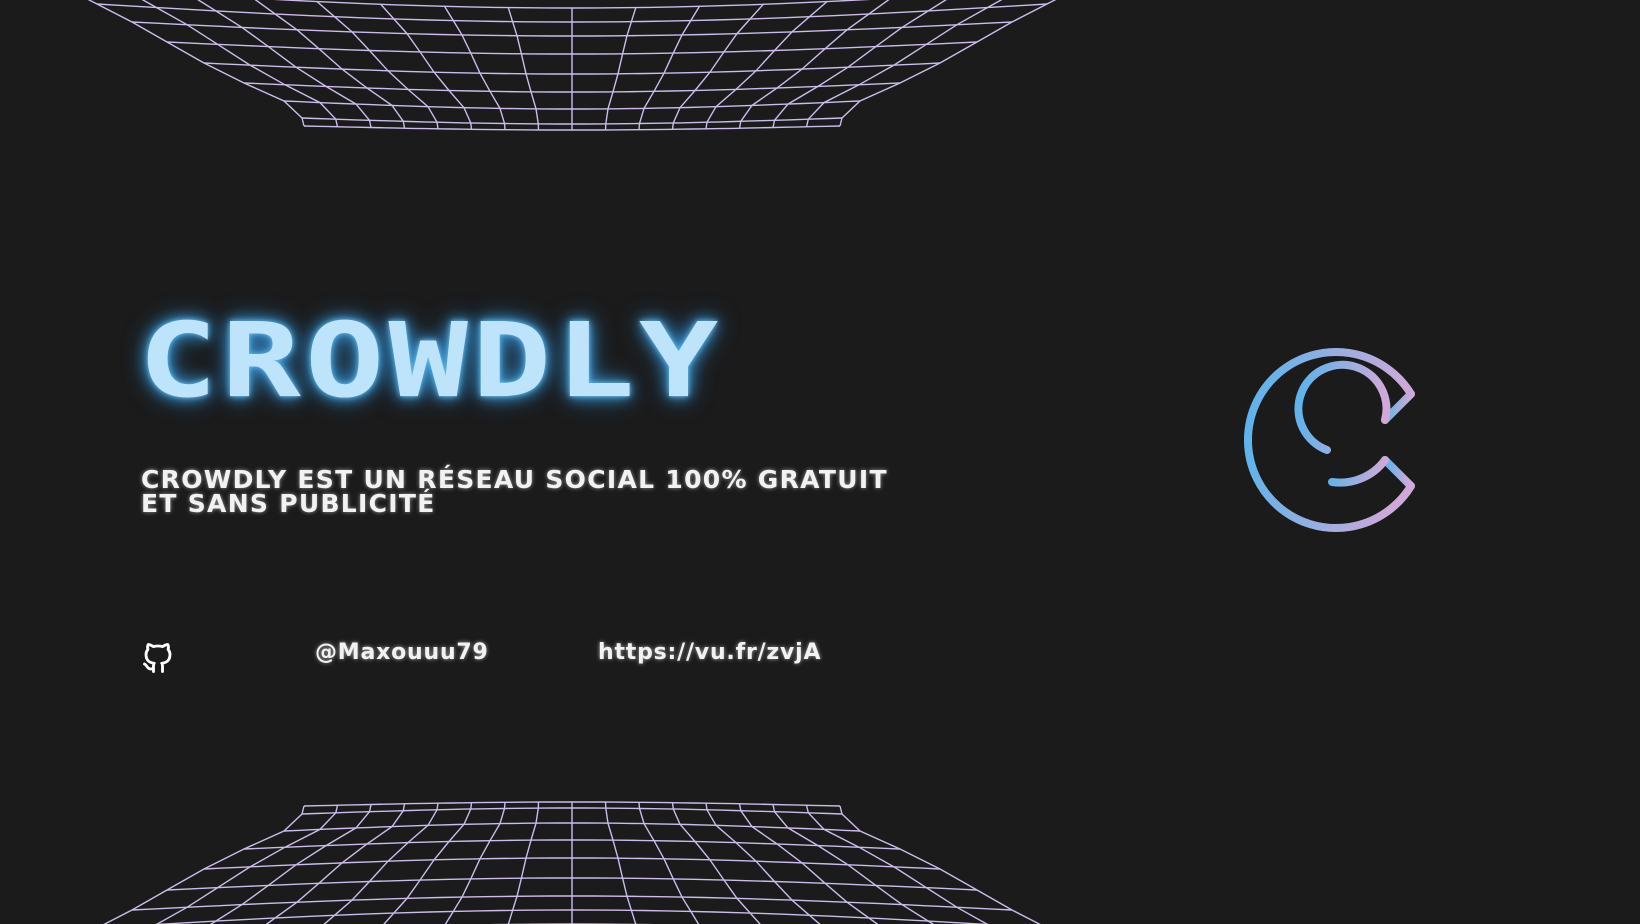  I want to click on github-handle: @Maxouuu79, so click(402, 652).